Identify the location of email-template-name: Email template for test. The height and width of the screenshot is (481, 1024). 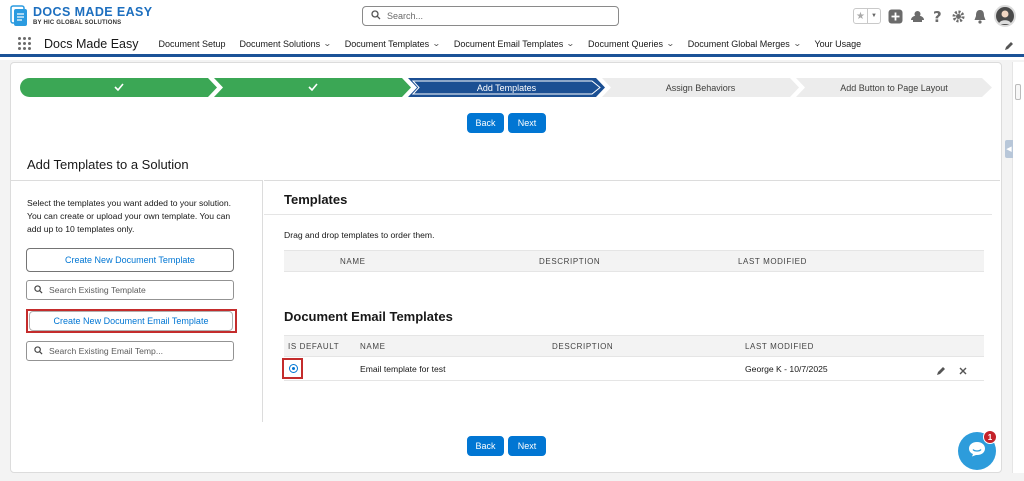
(403, 369).